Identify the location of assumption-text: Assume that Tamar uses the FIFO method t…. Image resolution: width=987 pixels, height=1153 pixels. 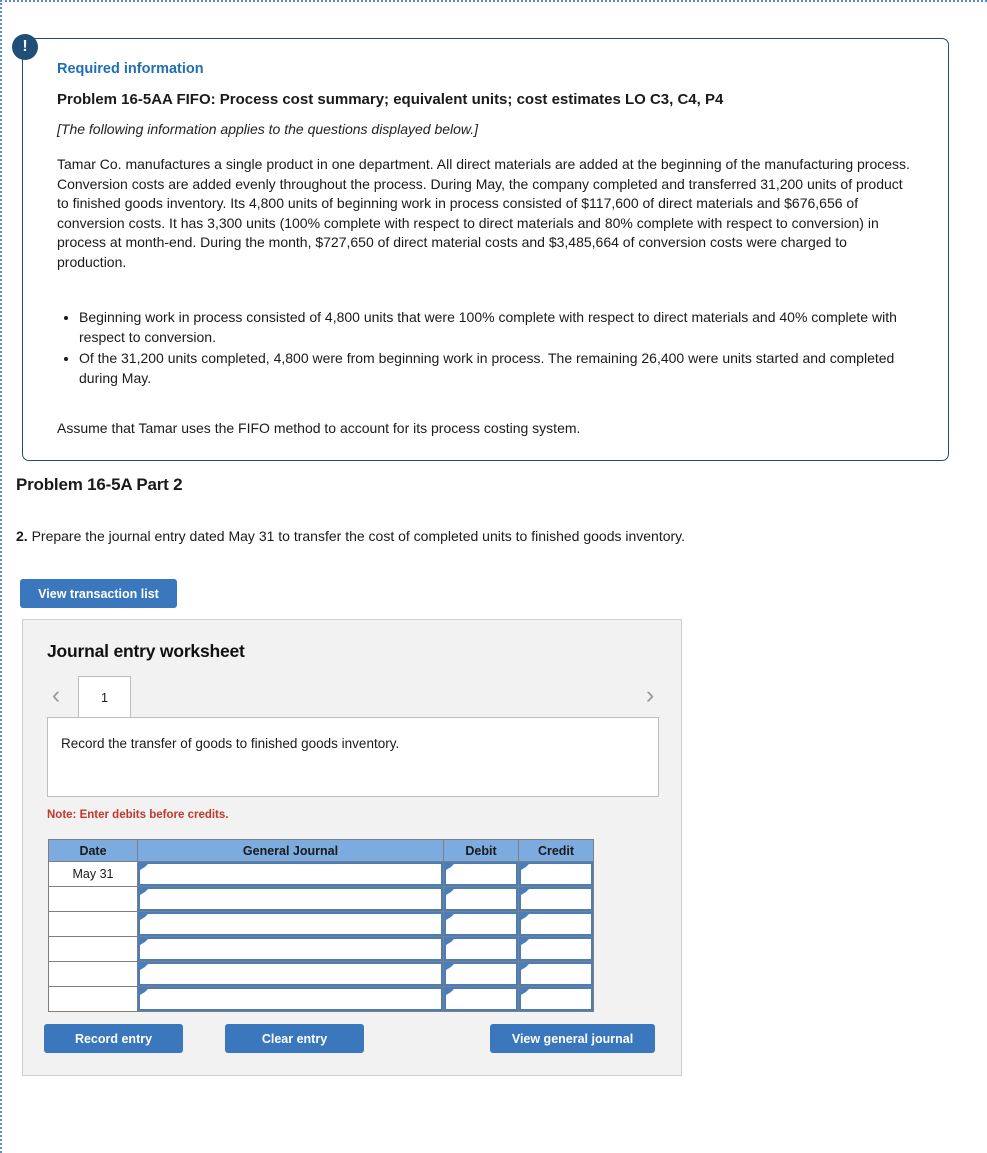
(319, 428).